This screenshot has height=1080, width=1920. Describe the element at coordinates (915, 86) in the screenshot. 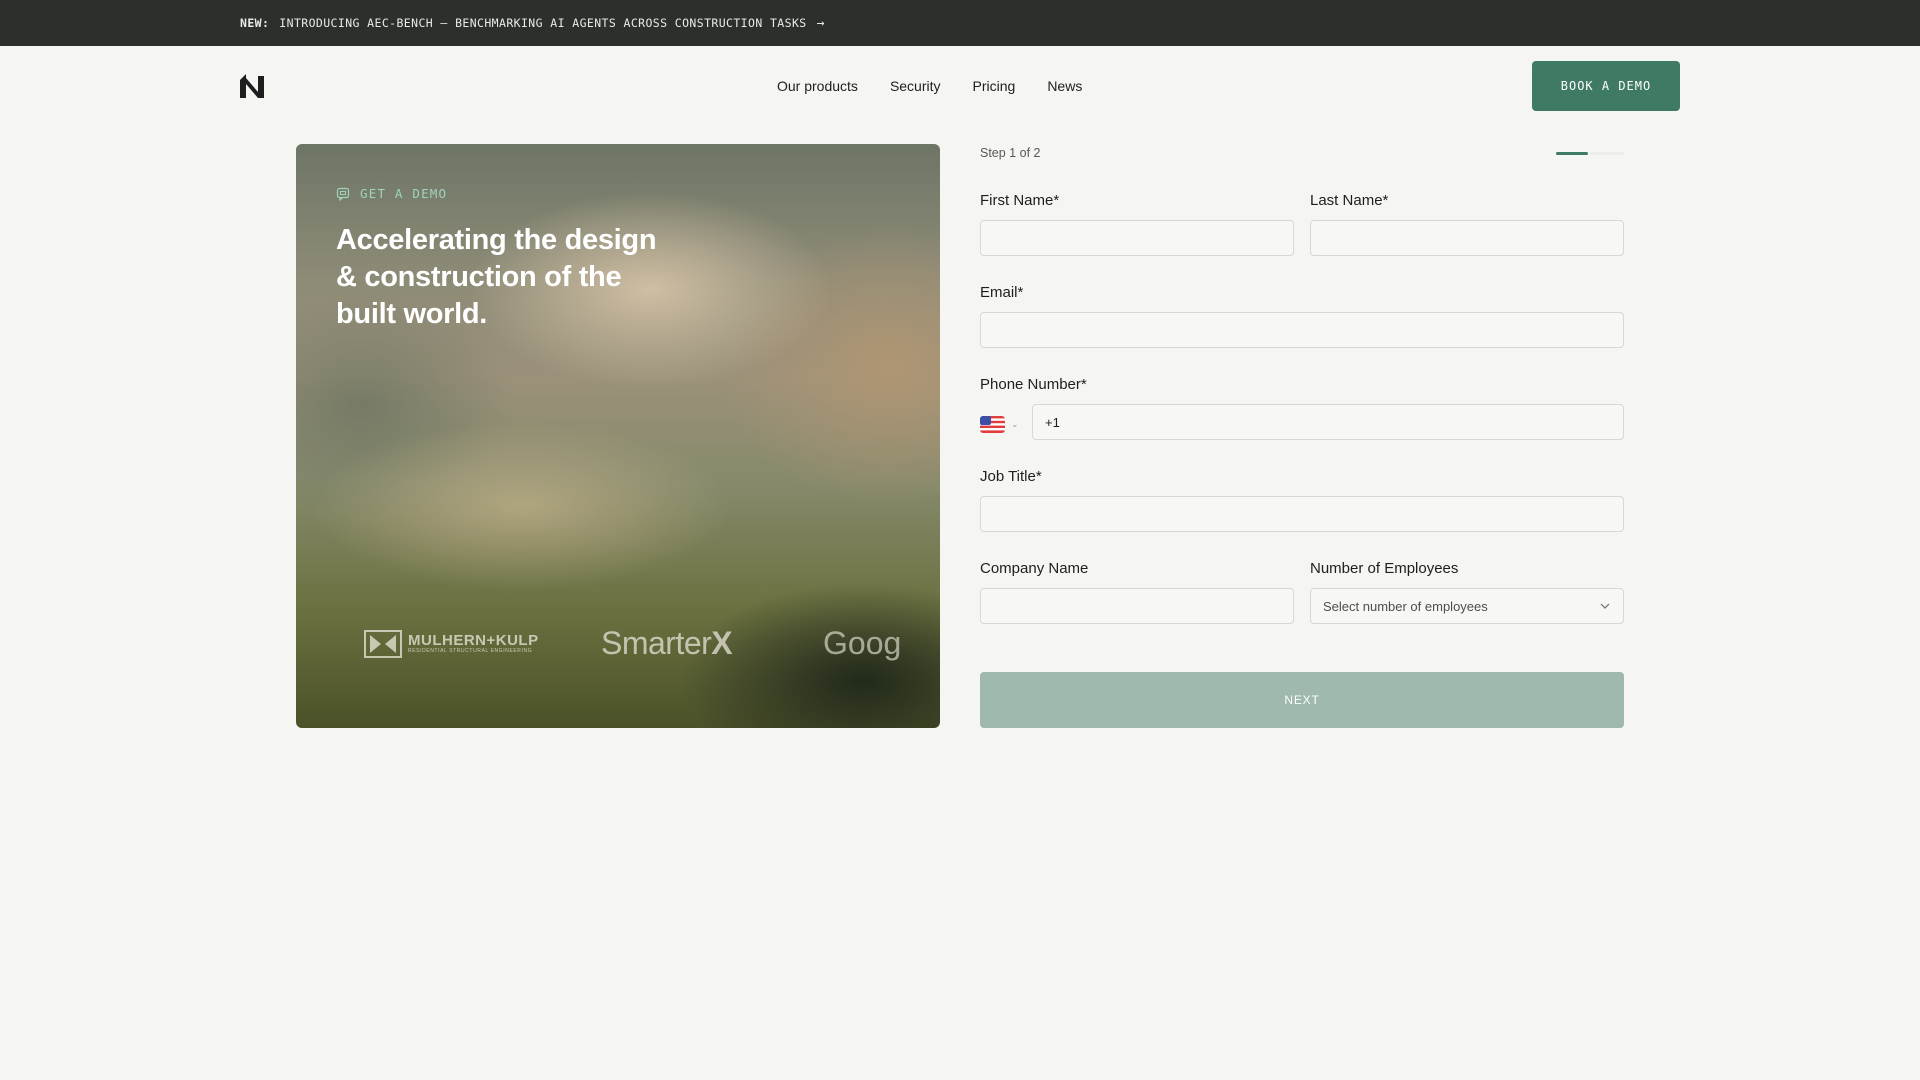

I see `nav-security: Security` at that location.